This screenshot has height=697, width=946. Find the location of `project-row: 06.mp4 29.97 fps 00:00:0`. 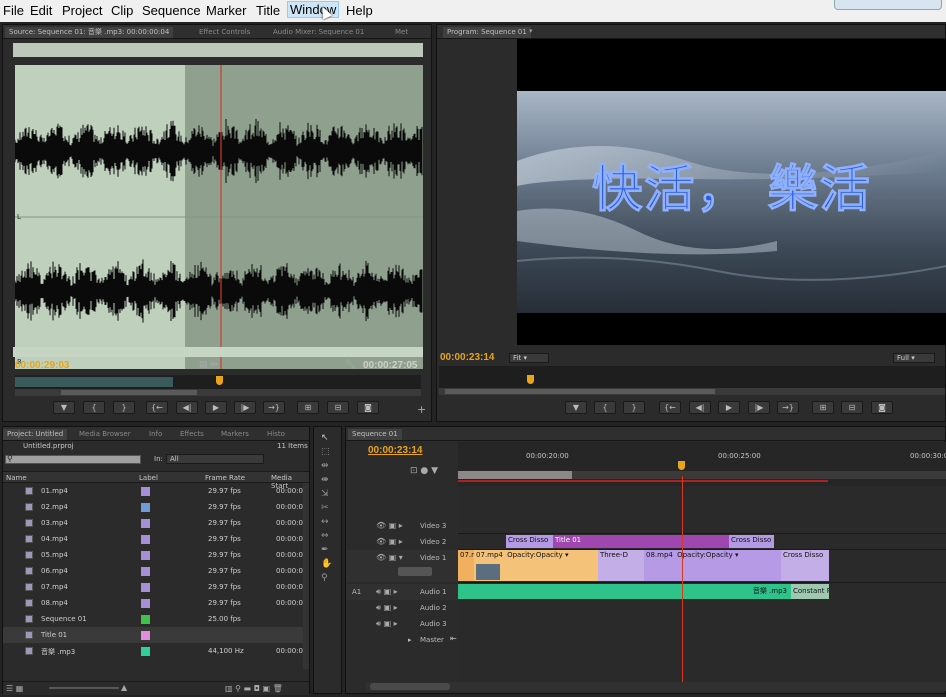

project-row: 06.mp4 29.97 fps 00:00:0 is located at coordinates (153, 571).